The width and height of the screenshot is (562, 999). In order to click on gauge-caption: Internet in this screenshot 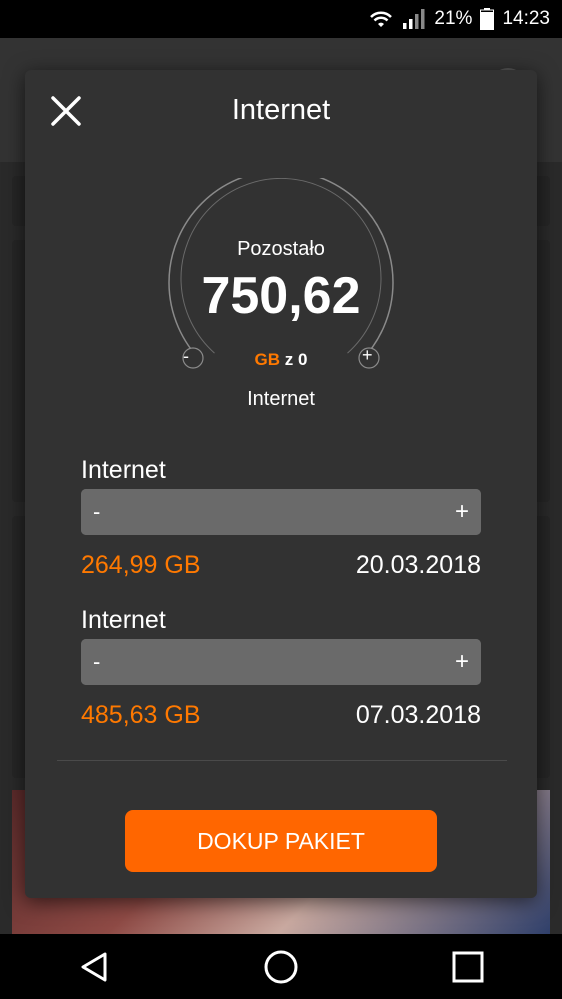, I will do `click(281, 399)`.